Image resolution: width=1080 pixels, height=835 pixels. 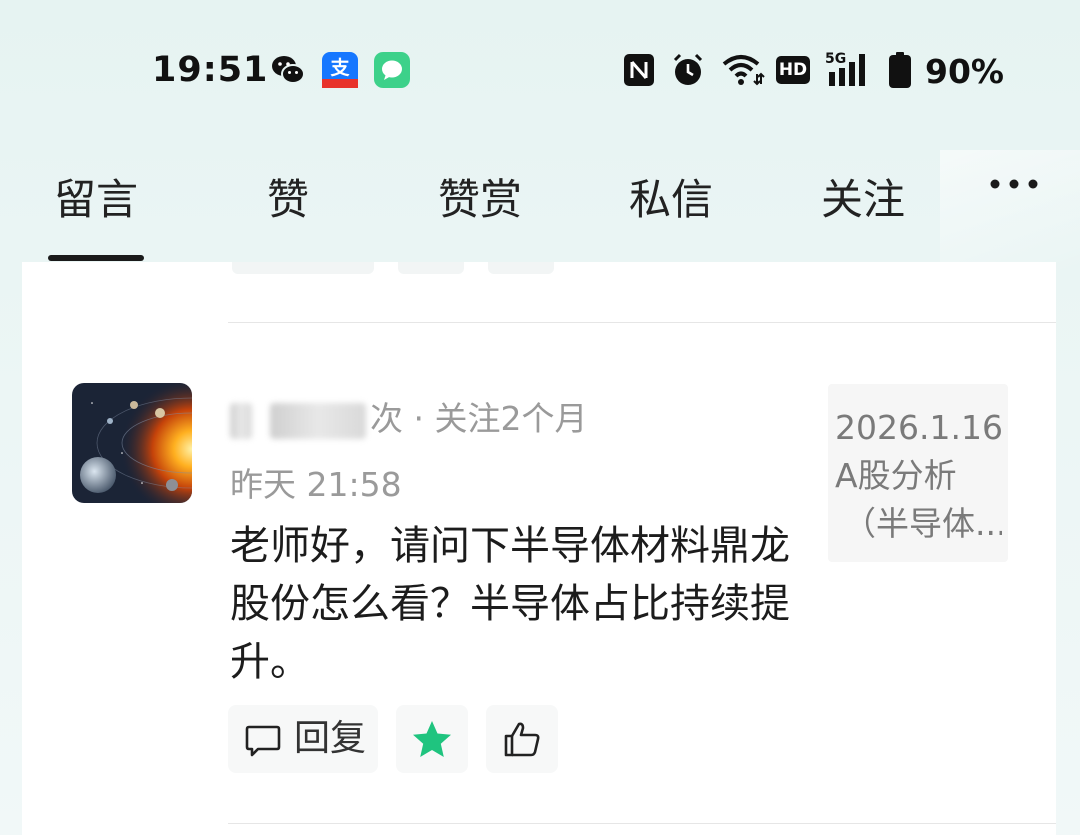 What do you see at coordinates (431, 268) in the screenshot?
I see `previous-star-button` at bounding box center [431, 268].